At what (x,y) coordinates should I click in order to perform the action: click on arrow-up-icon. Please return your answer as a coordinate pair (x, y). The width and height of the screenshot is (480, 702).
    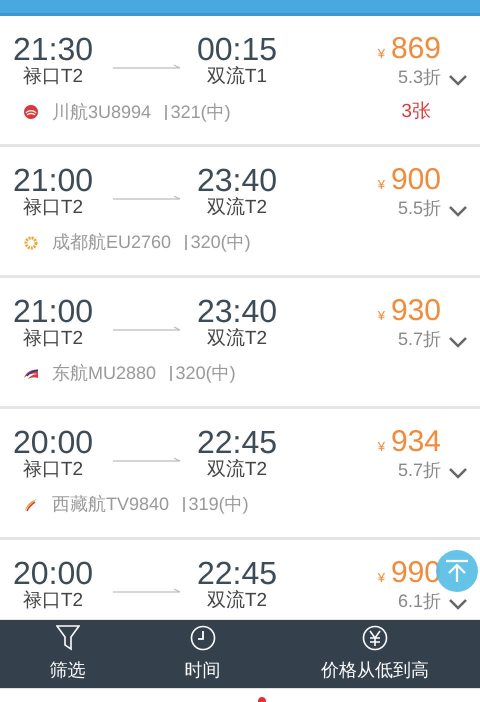
    Looking at the image, I should click on (457, 571).